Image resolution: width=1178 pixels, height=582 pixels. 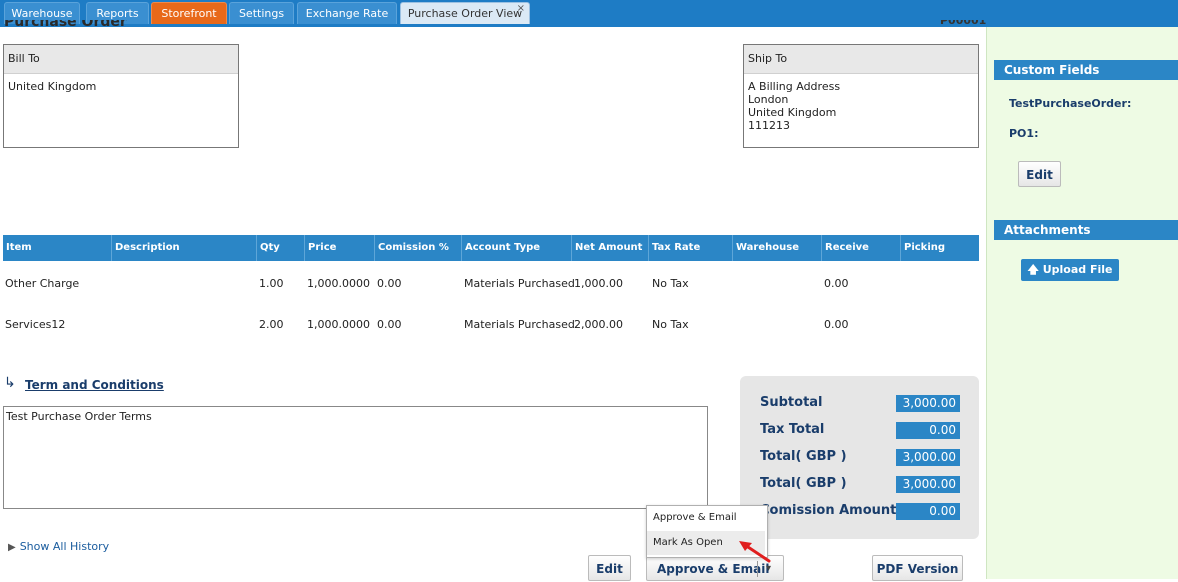 I want to click on terms-textarea: Test Purchase Order Terms, so click(x=355, y=457).